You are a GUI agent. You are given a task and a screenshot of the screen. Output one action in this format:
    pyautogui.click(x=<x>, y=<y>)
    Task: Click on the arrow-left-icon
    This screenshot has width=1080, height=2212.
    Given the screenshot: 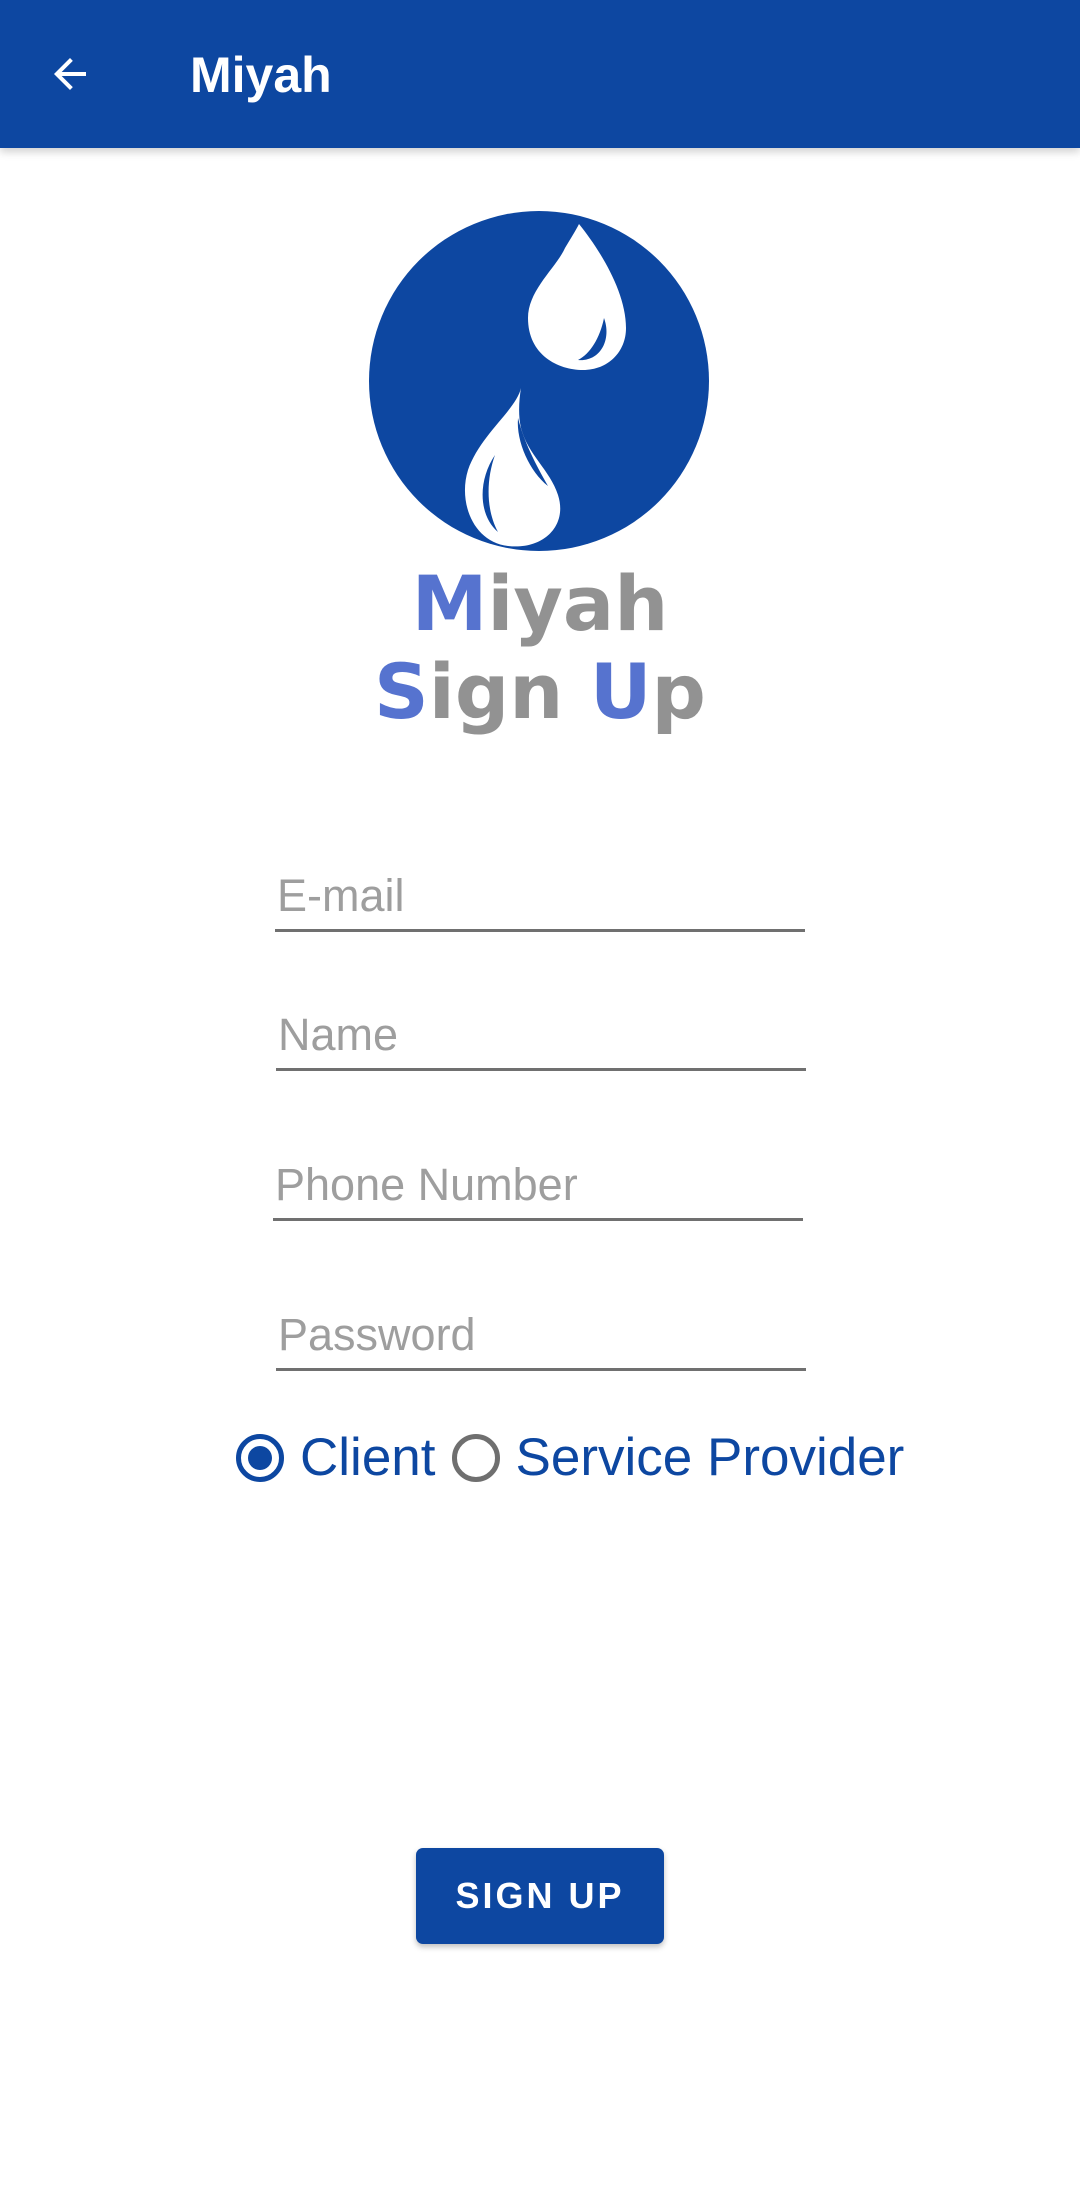 What is the action you would take?
    pyautogui.click(x=70, y=74)
    